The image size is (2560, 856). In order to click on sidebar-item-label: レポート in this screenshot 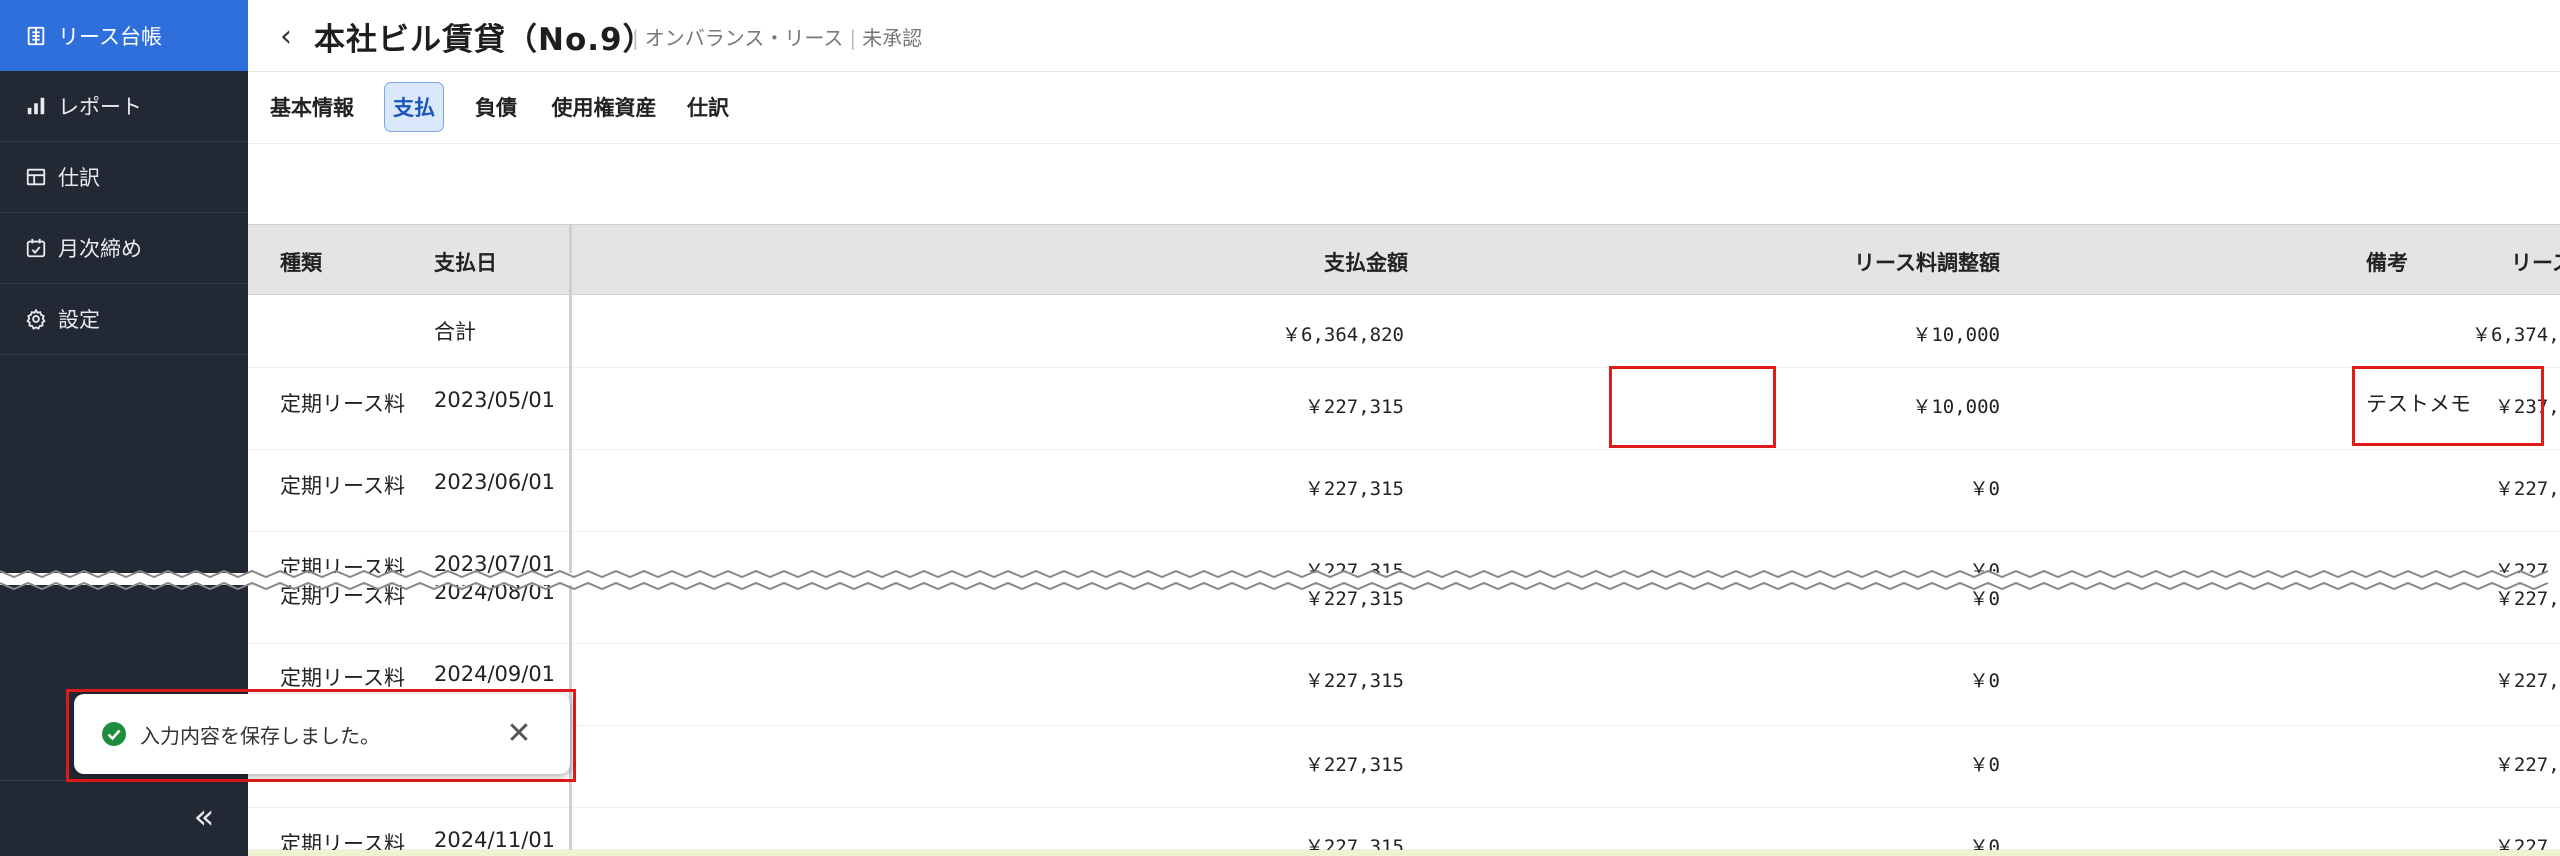, I will do `click(100, 107)`.